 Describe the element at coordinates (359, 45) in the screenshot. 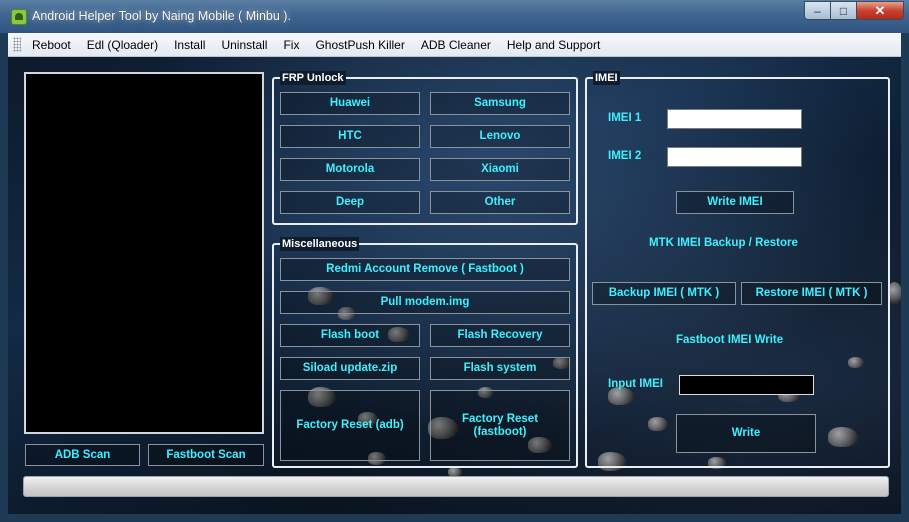

I see `menu-ghostpush-killer: GhostPush Killer` at that location.